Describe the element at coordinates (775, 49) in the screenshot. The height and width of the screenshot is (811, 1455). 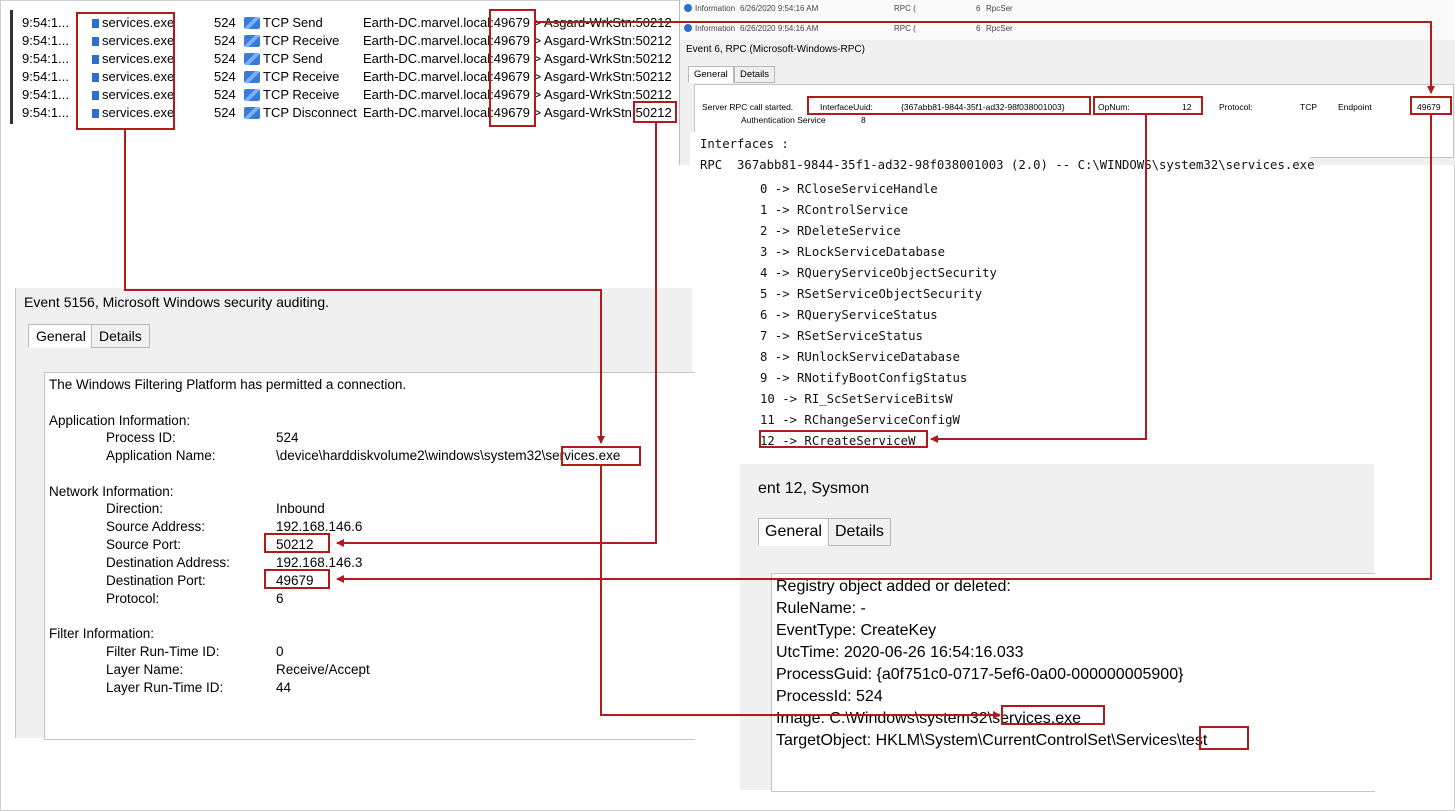
I see `rpc-event-title: Event 6, RPC (Microsoft-Windows-RPC)` at that location.